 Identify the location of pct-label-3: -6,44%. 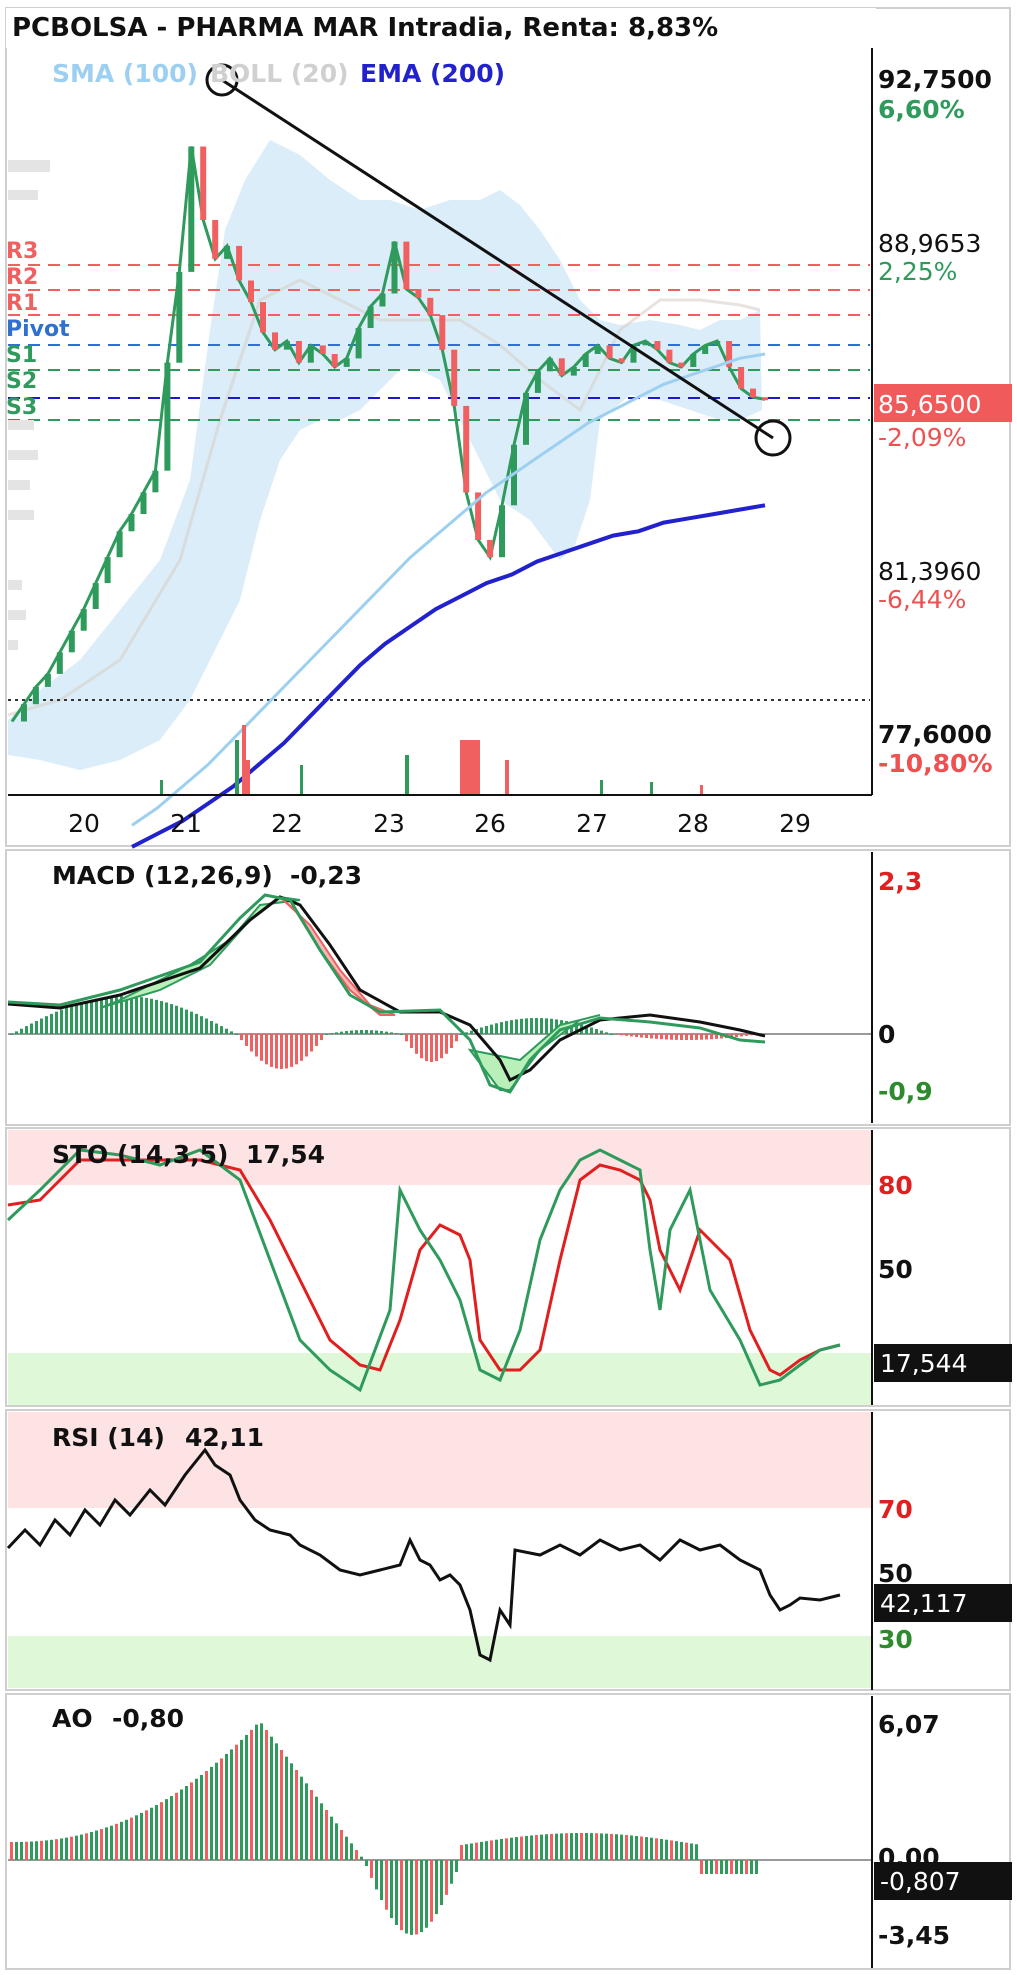
(922, 599).